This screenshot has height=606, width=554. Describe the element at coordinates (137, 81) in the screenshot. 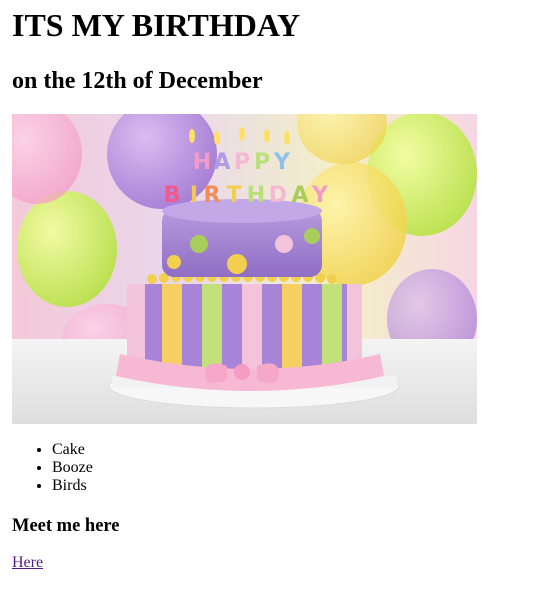

I see `page-subtitle: on the 12th of December` at that location.